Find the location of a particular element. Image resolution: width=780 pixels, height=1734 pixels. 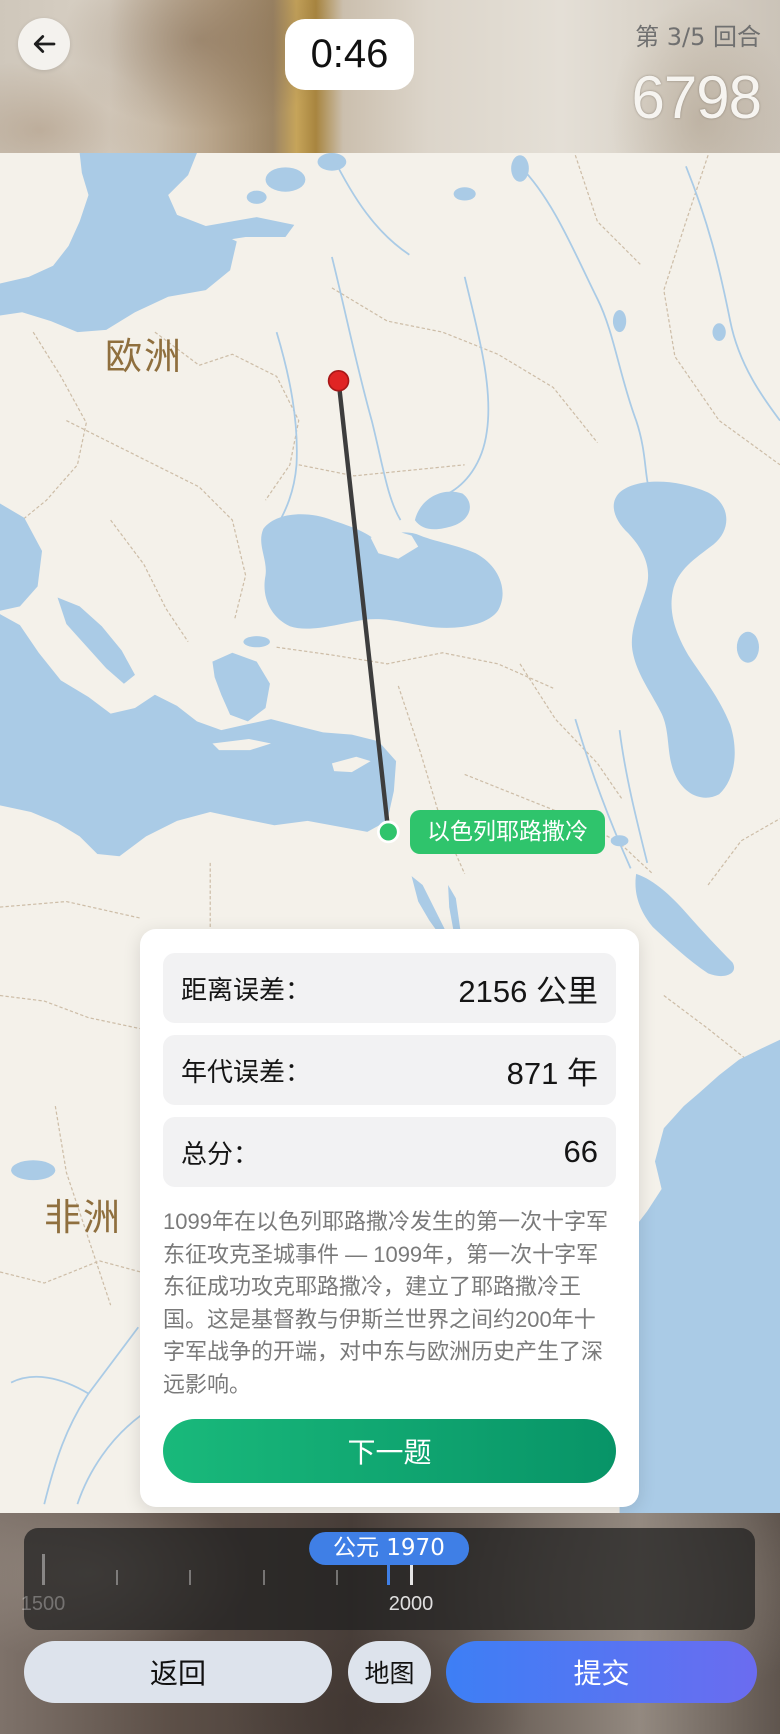

map-toggle-button: 地图 is located at coordinates (389, 1672).